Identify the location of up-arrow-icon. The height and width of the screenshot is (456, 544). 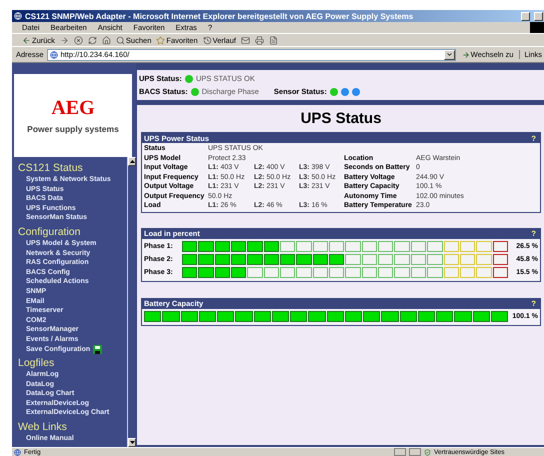
(132, 161).